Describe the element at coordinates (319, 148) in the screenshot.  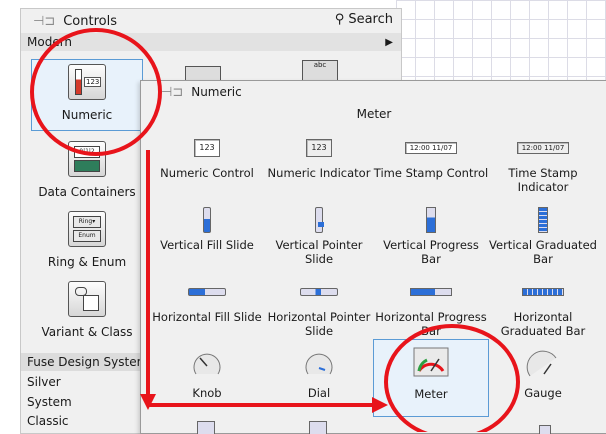
I see `numeric-indicator-icon: 123` at that location.